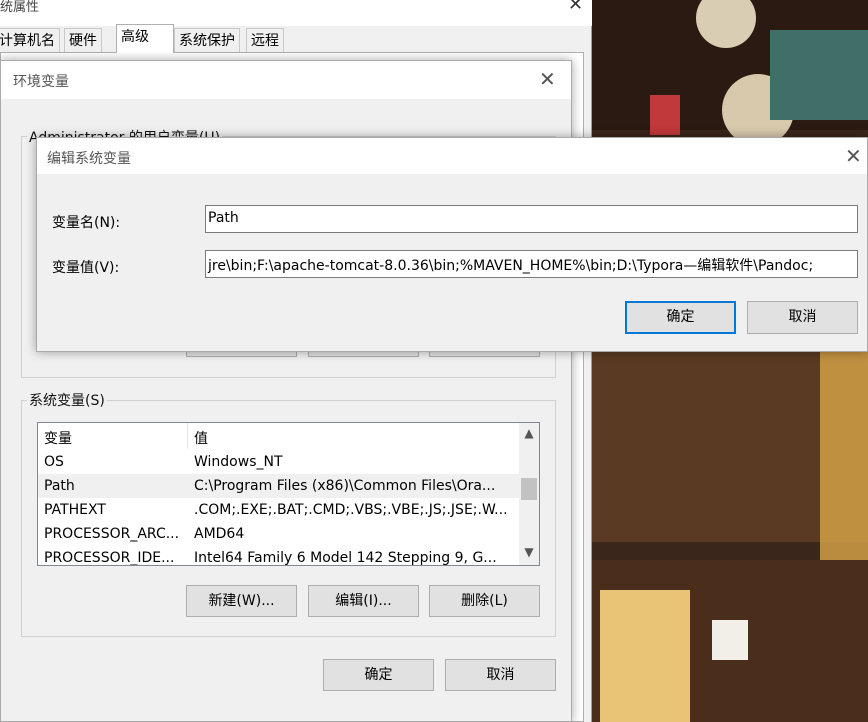  I want to click on table-row: OS Windows_NT, so click(278, 462).